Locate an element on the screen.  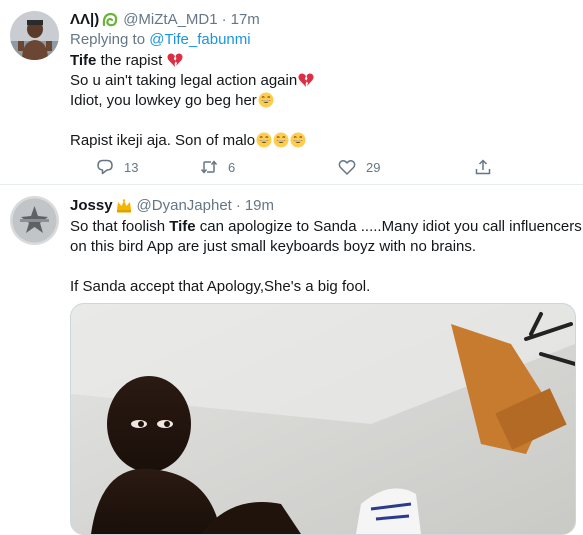
tweet-line: Idiot, you lowkey go beg her is located at coordinates (321, 101).